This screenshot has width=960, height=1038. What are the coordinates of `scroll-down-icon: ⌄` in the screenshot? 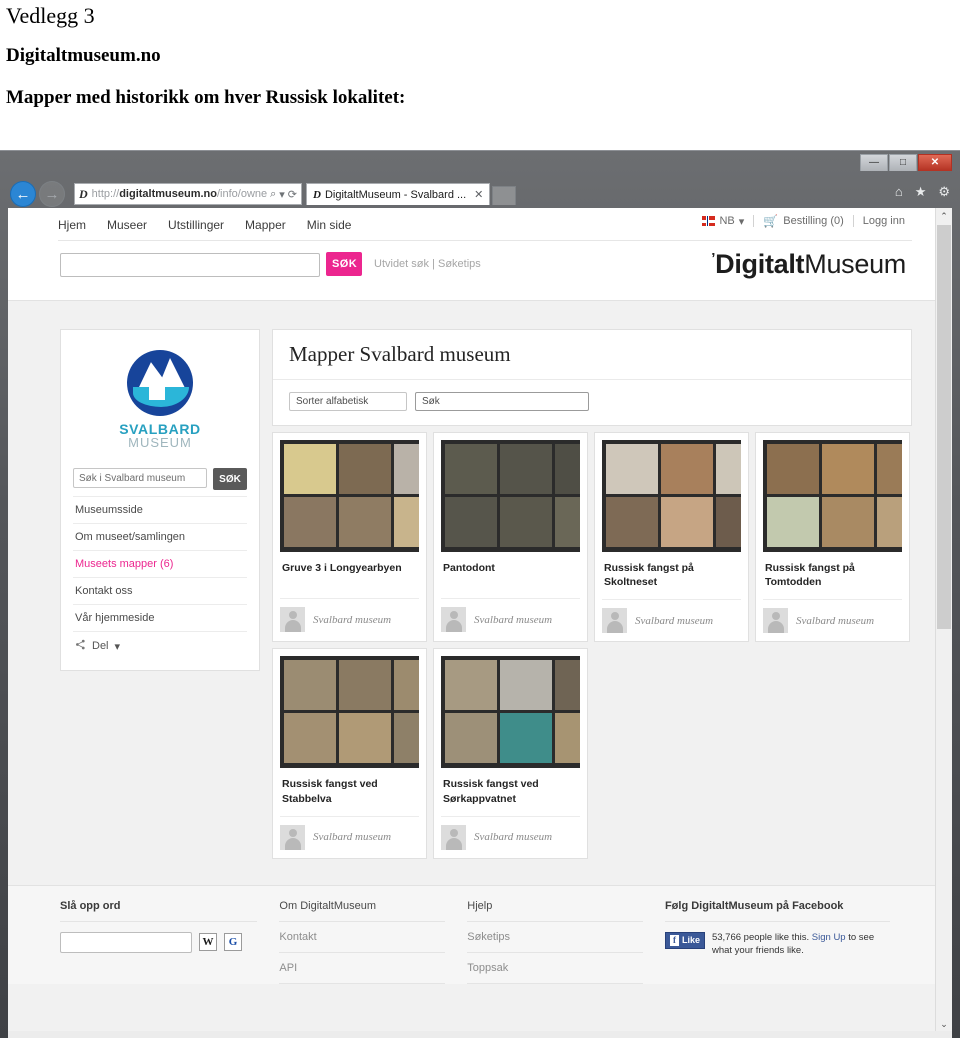 It's located at (944, 1024).